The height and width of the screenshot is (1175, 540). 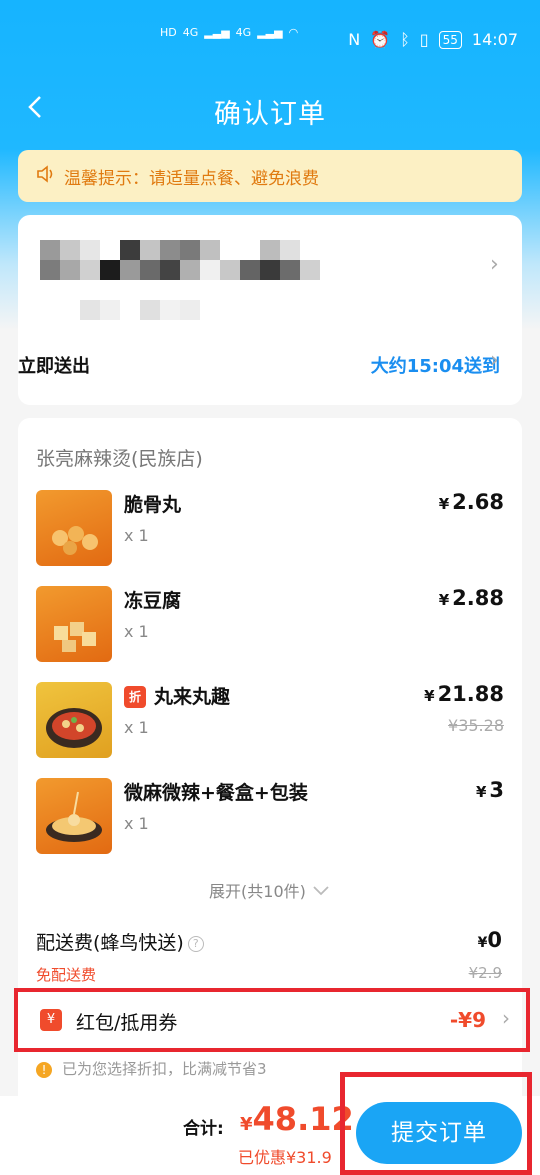 I want to click on signal-indicators: HD 4G ▂▃▅ 4G ▂▃▅ ◠, so click(x=229, y=32).